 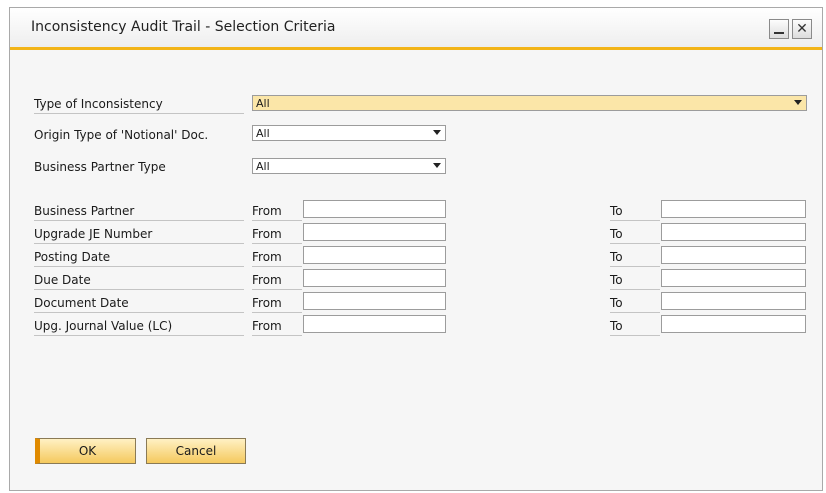 What do you see at coordinates (139, 105) in the screenshot?
I see `type-of-inconsistency-label: Type of Inconsistency` at bounding box center [139, 105].